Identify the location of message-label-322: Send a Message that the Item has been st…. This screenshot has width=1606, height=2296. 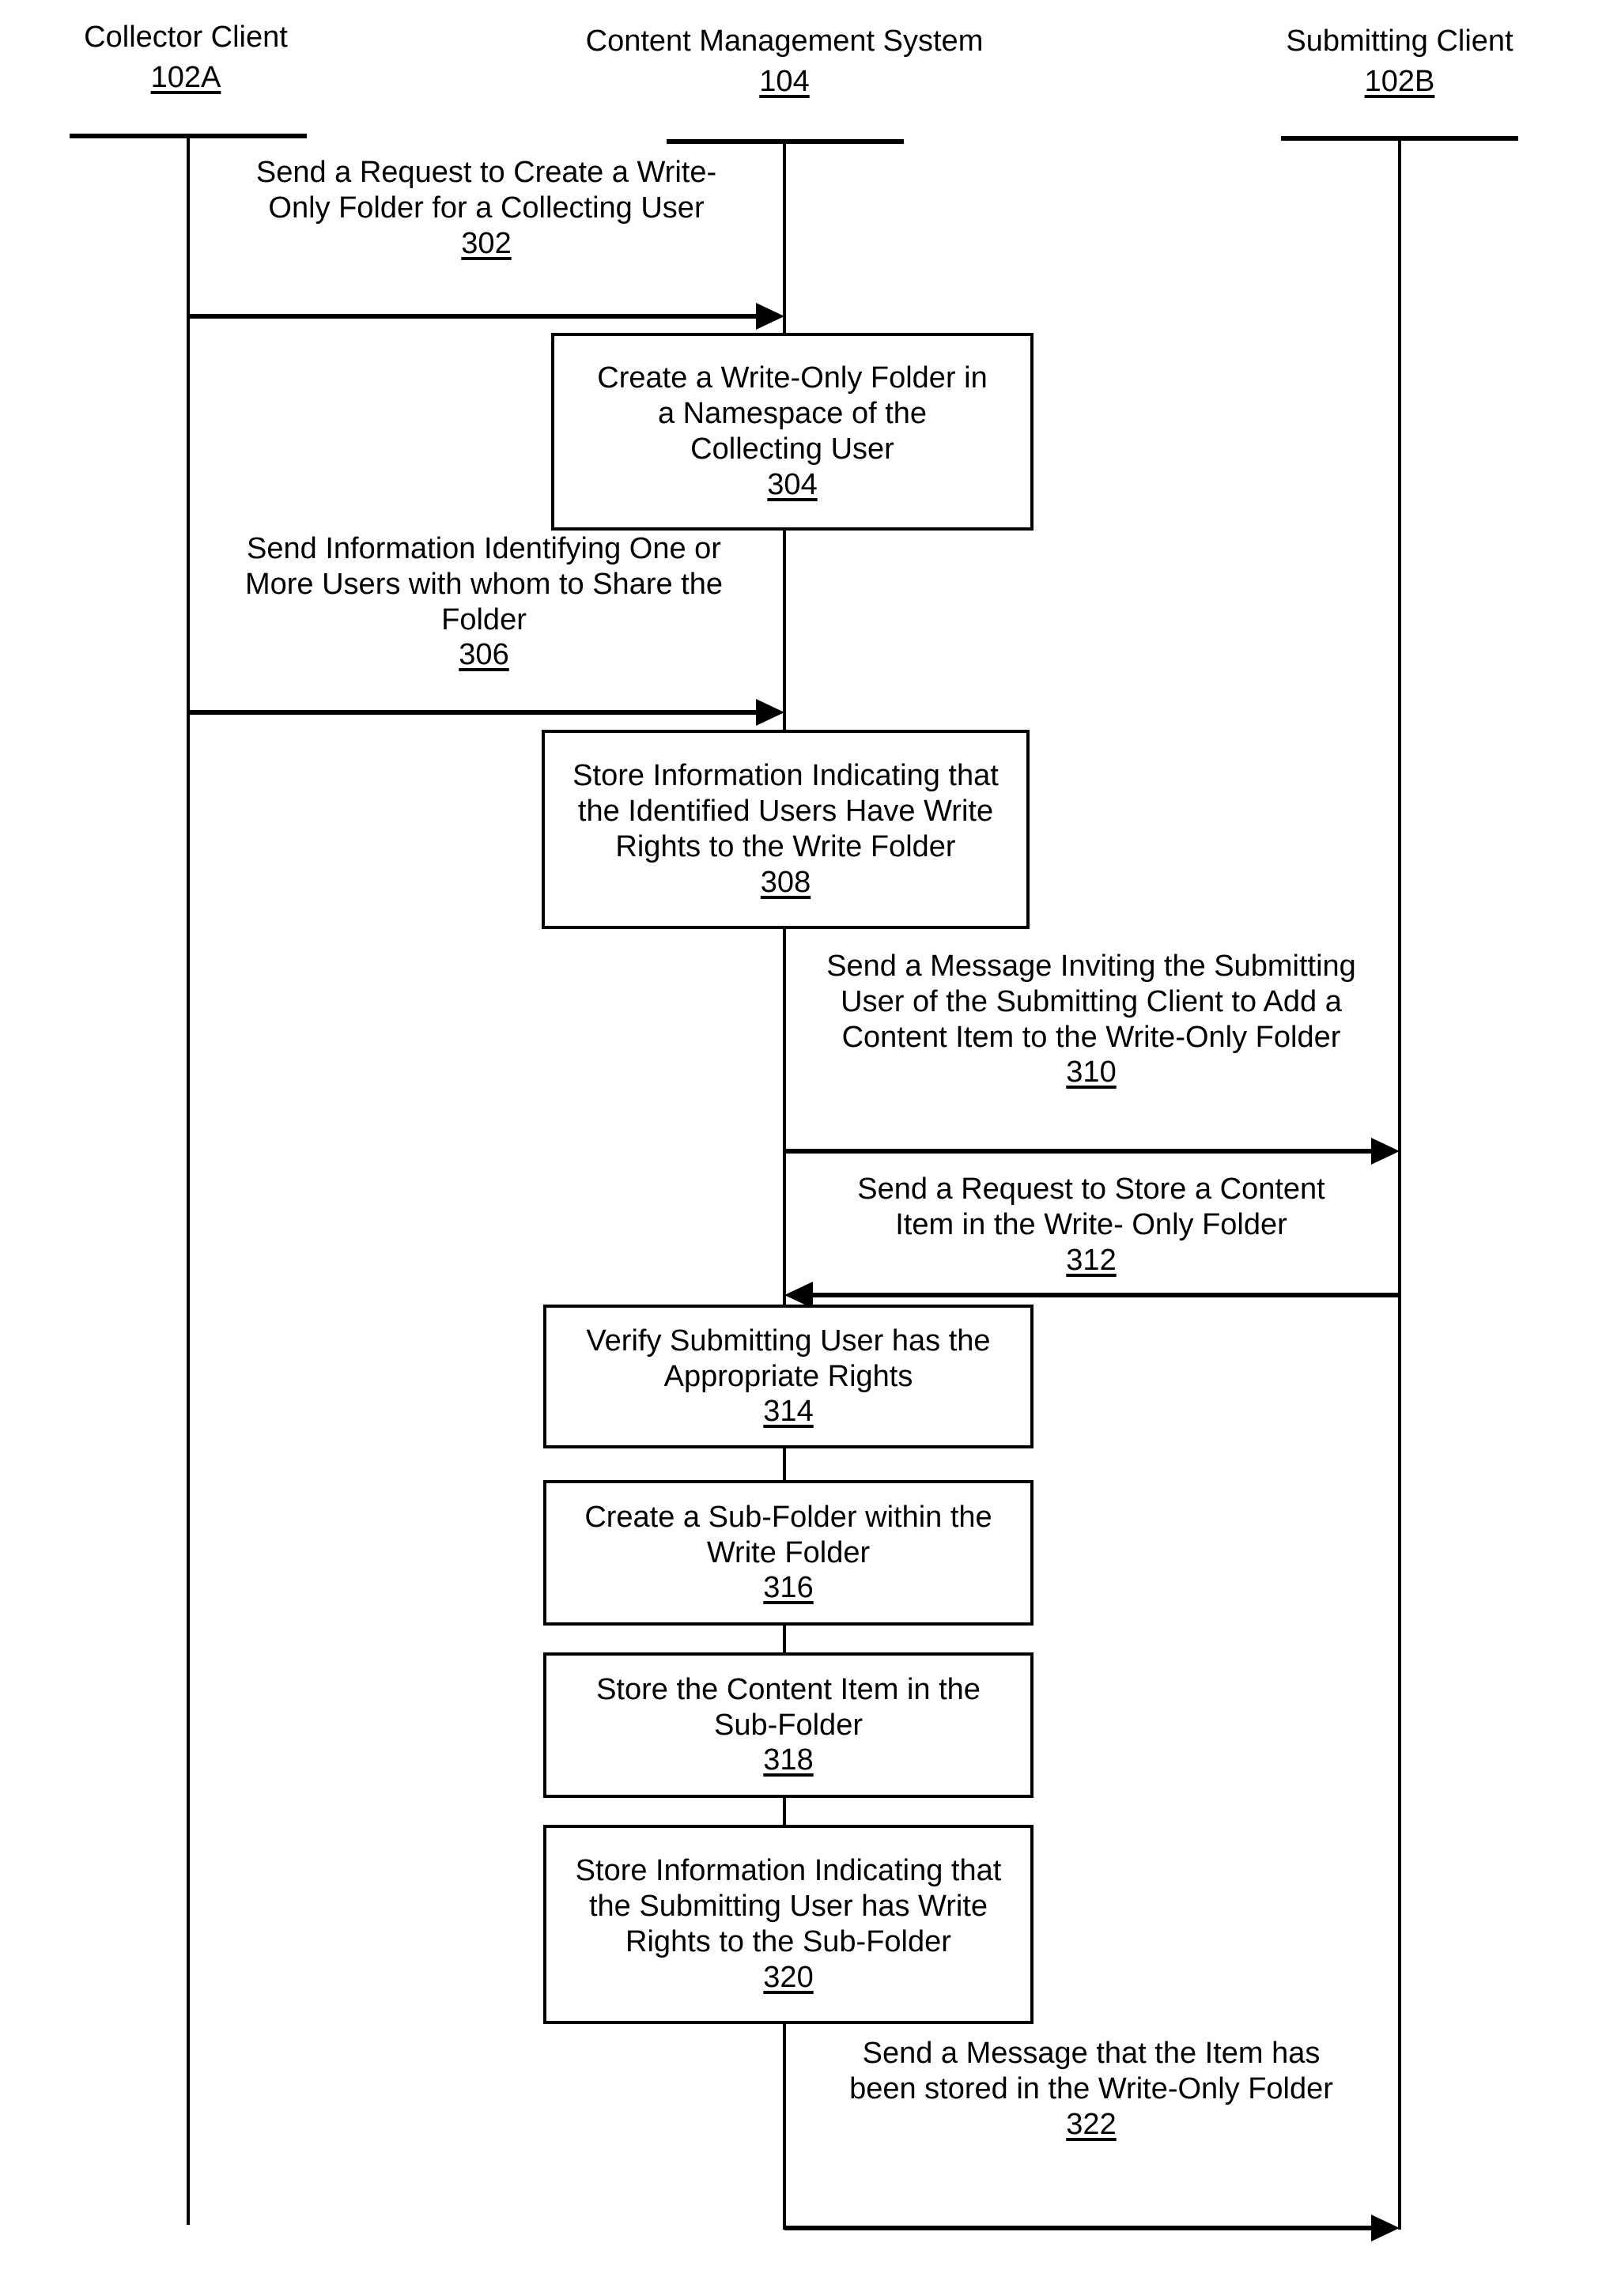
(1091, 2089).